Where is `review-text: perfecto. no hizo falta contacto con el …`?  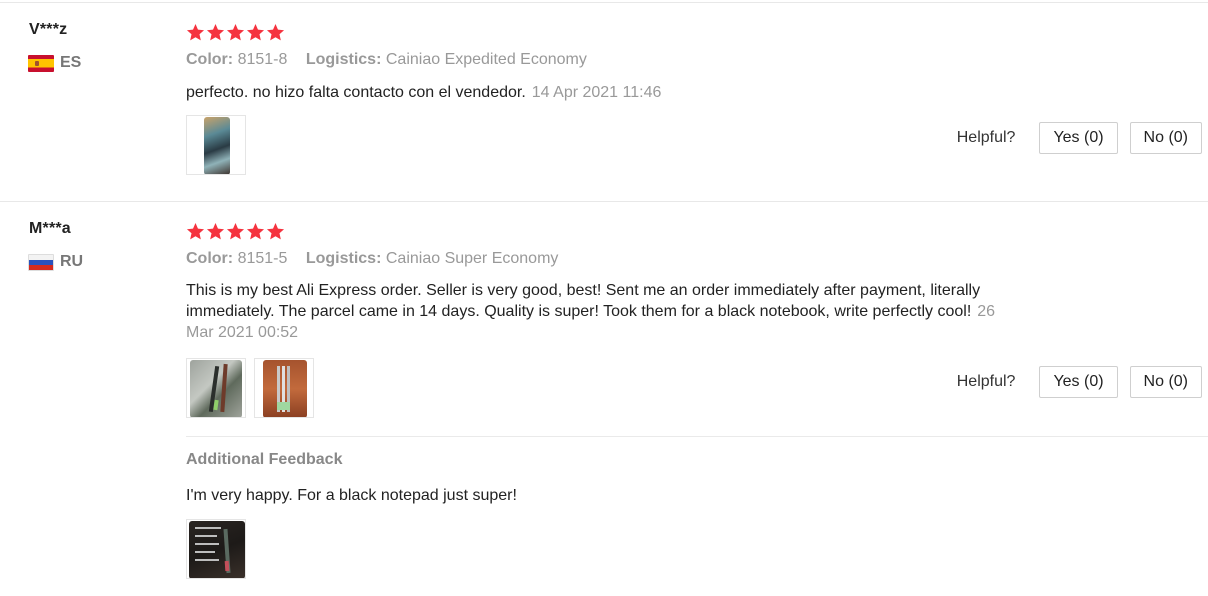
review-text: perfecto. no hizo falta contacto con el … is located at coordinates (423, 92).